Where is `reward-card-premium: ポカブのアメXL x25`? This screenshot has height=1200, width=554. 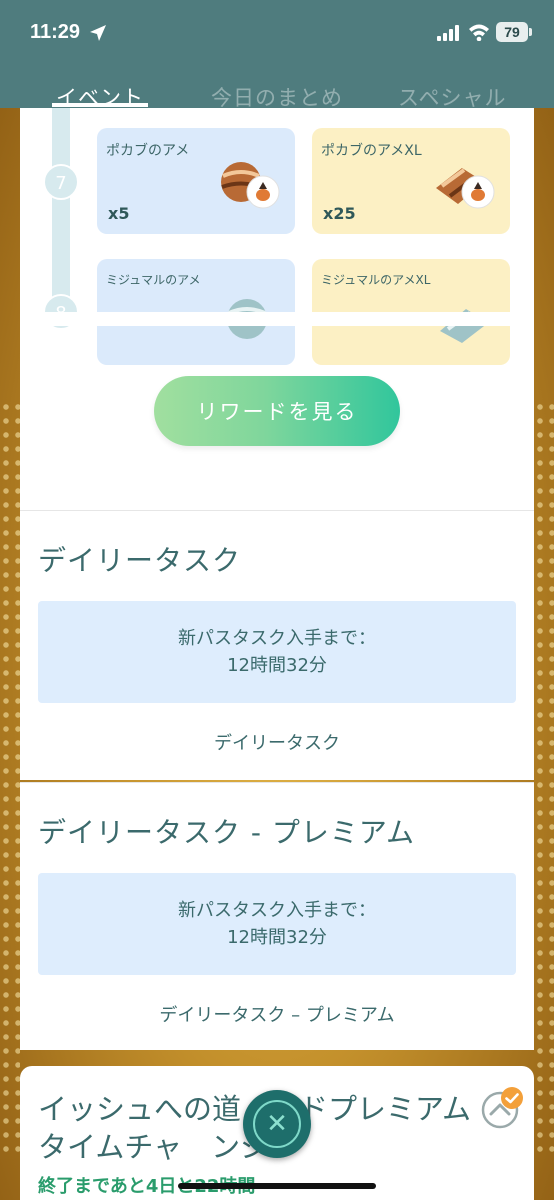 reward-card-premium: ポカブのアメXL x25 is located at coordinates (411, 181).